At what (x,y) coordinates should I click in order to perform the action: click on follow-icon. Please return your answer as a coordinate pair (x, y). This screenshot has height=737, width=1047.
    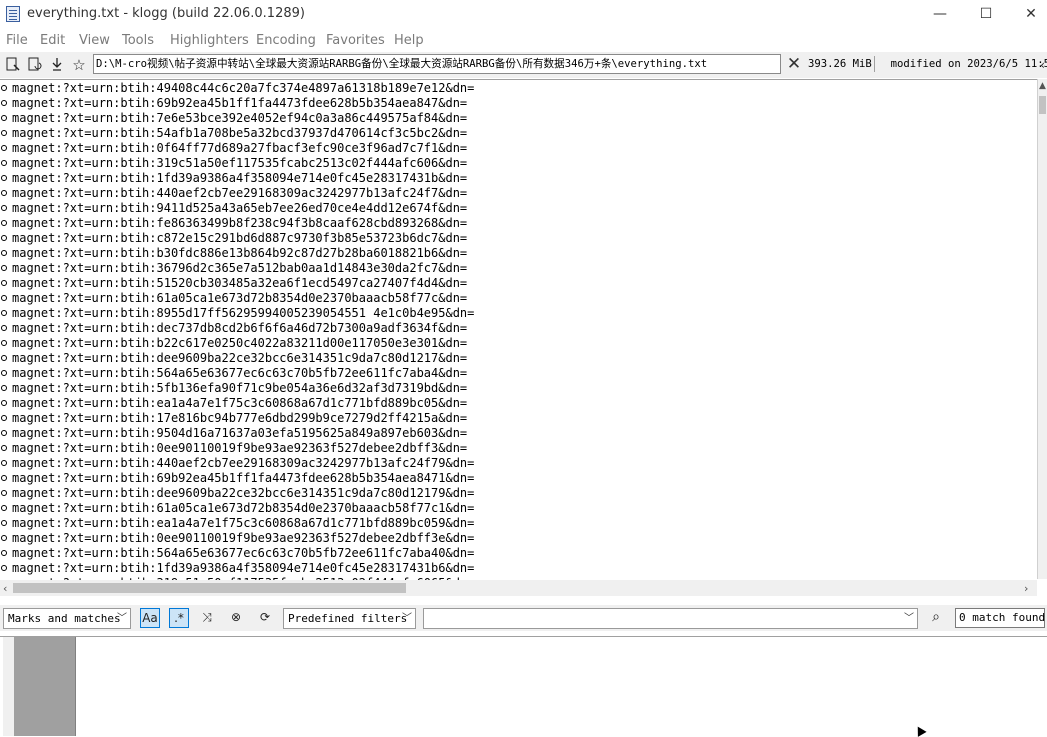
    Looking at the image, I should click on (57, 65).